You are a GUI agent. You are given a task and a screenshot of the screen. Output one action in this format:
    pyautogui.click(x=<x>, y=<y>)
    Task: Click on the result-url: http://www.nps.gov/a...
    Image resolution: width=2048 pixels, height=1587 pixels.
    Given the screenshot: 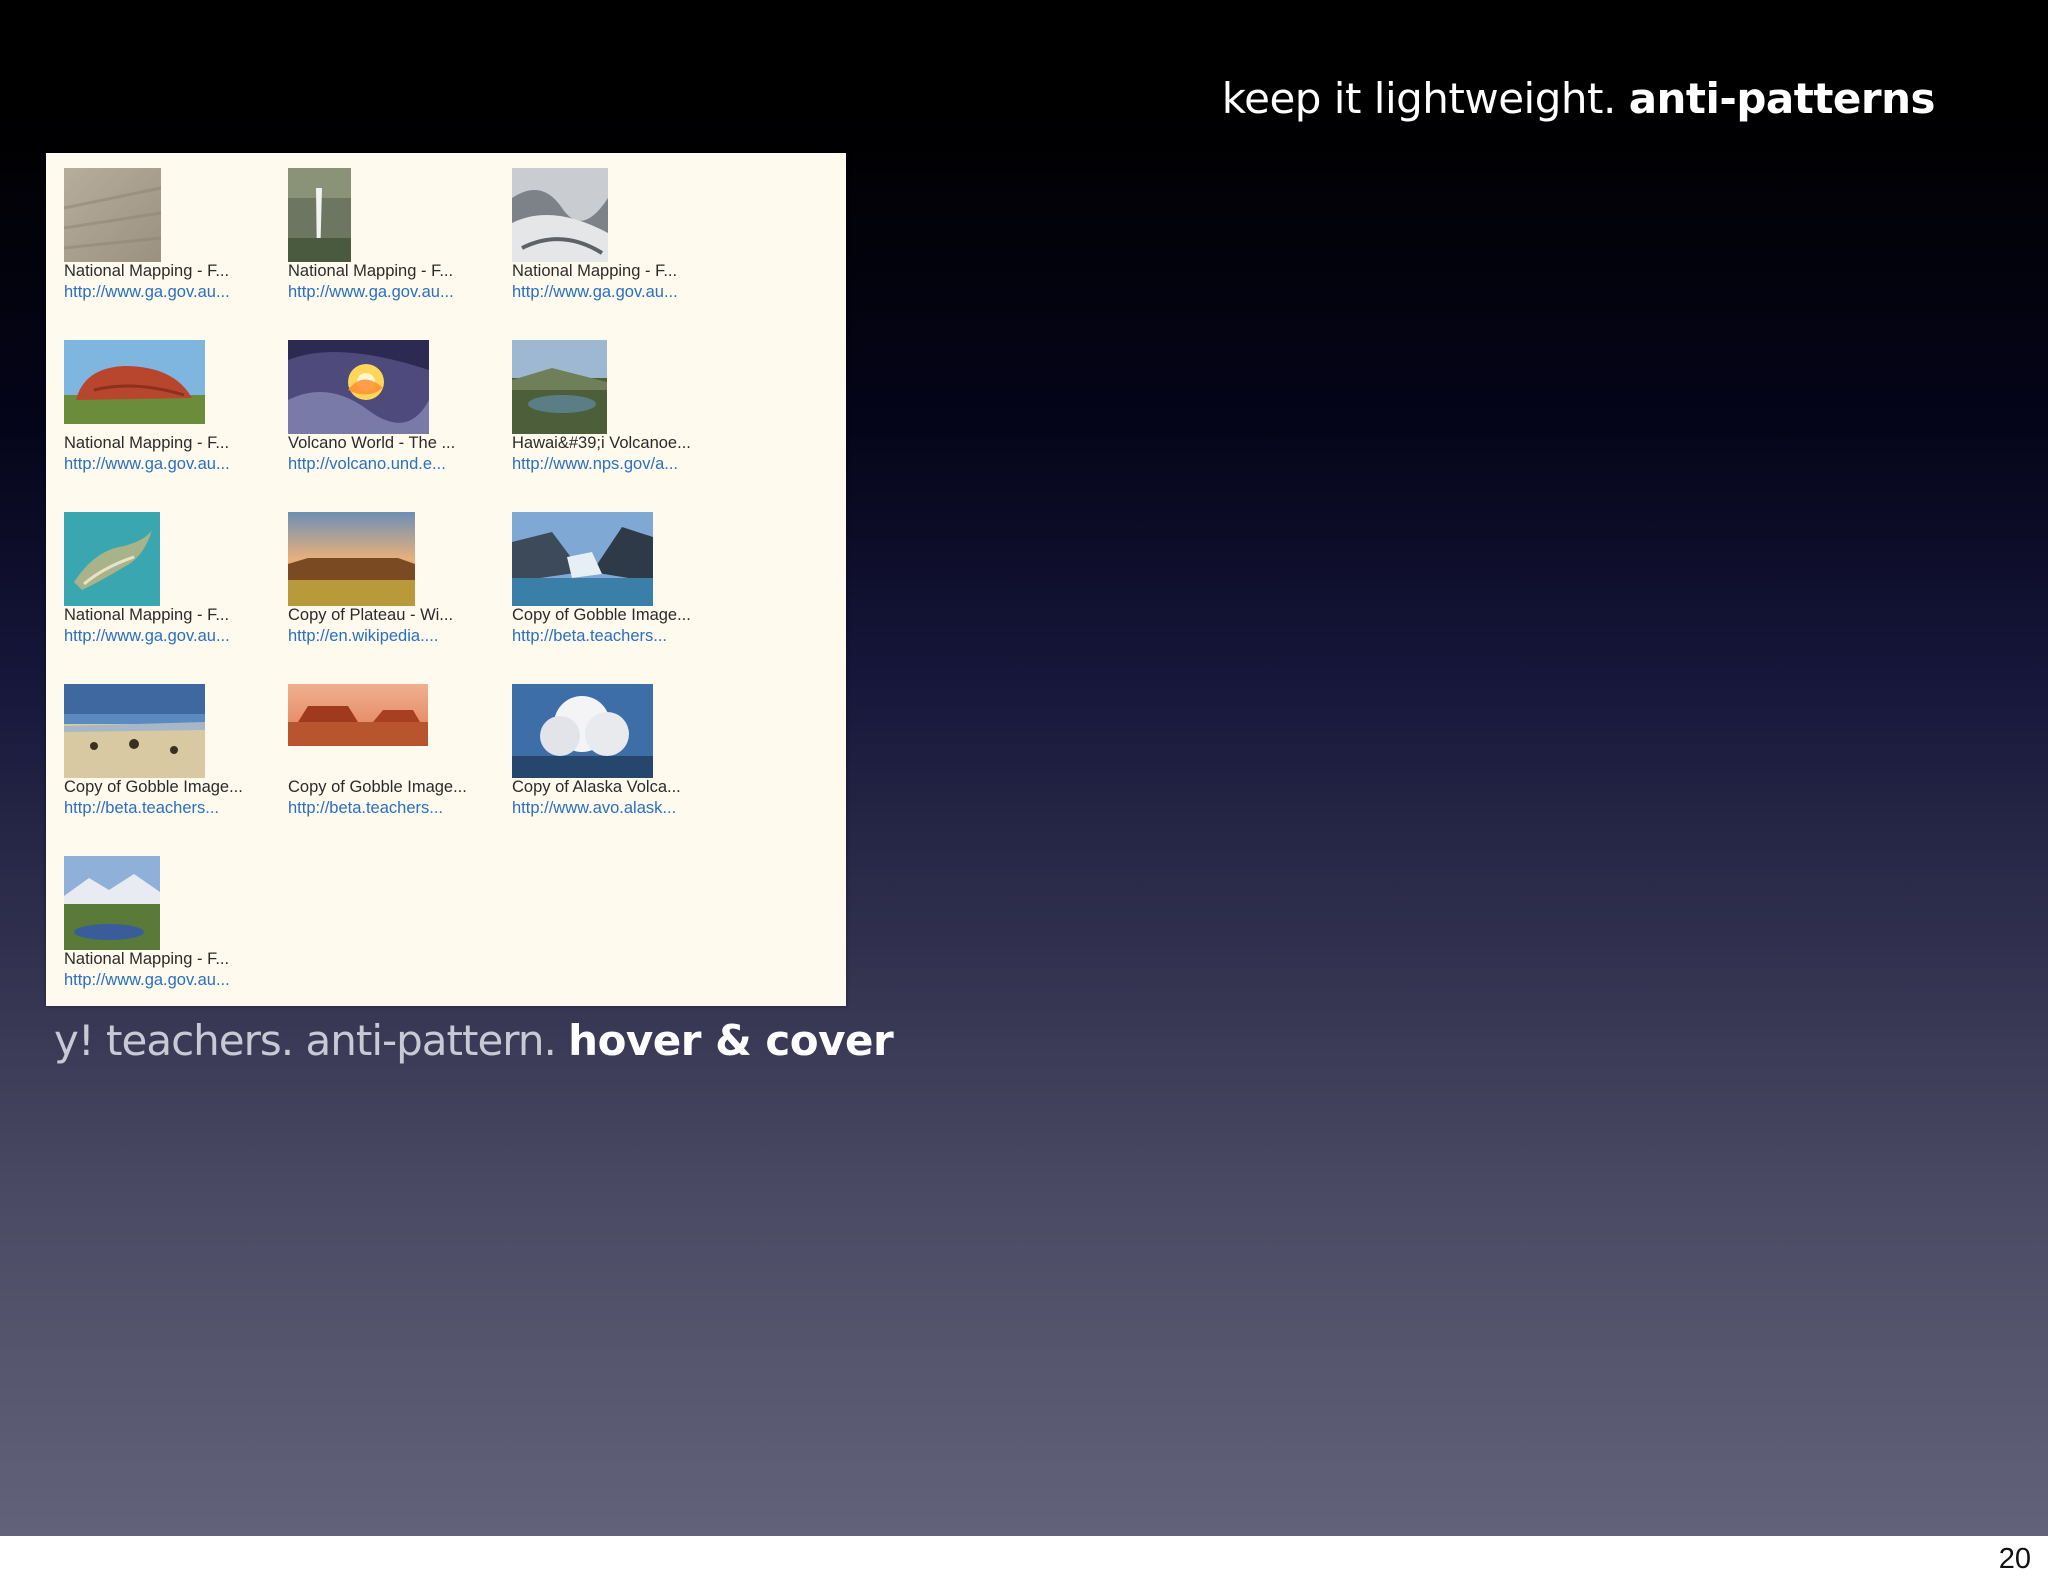 What is the action you would take?
    pyautogui.click(x=623, y=464)
    